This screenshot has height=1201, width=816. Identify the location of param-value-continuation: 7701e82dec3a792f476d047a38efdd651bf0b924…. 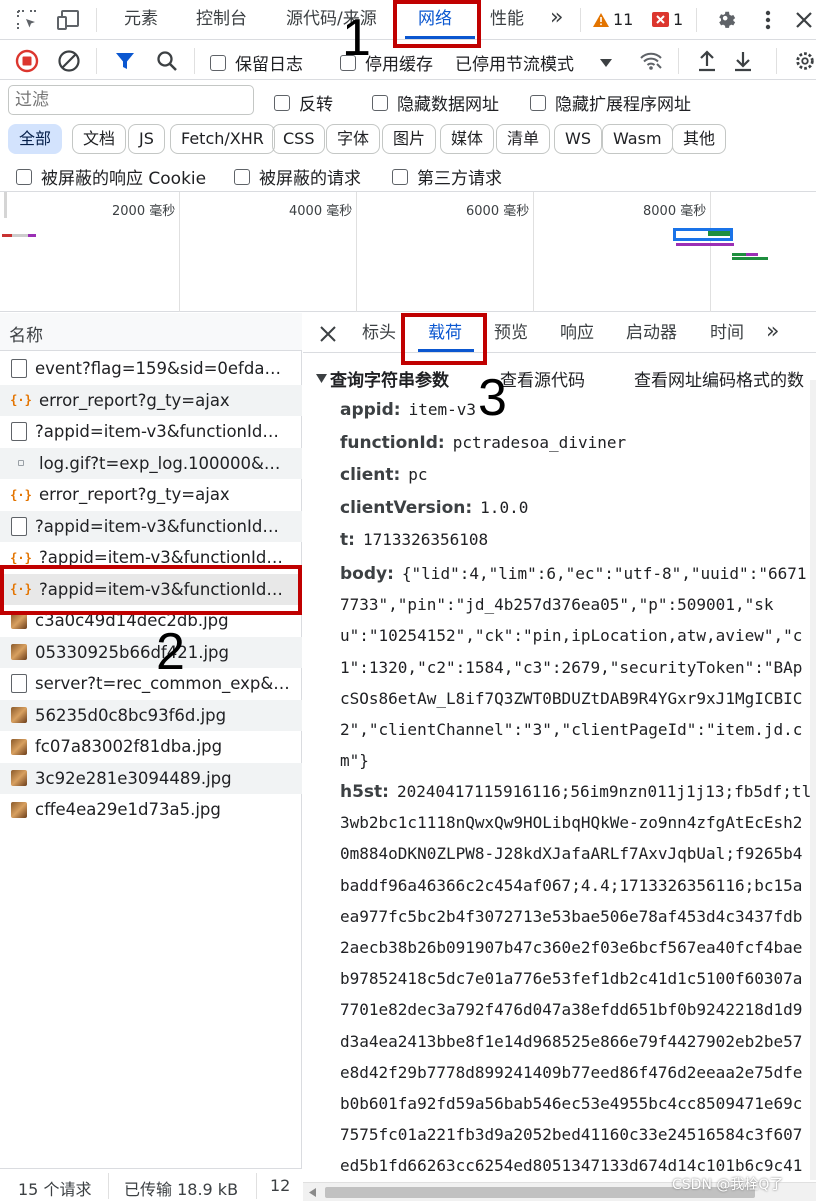
(571, 1010).